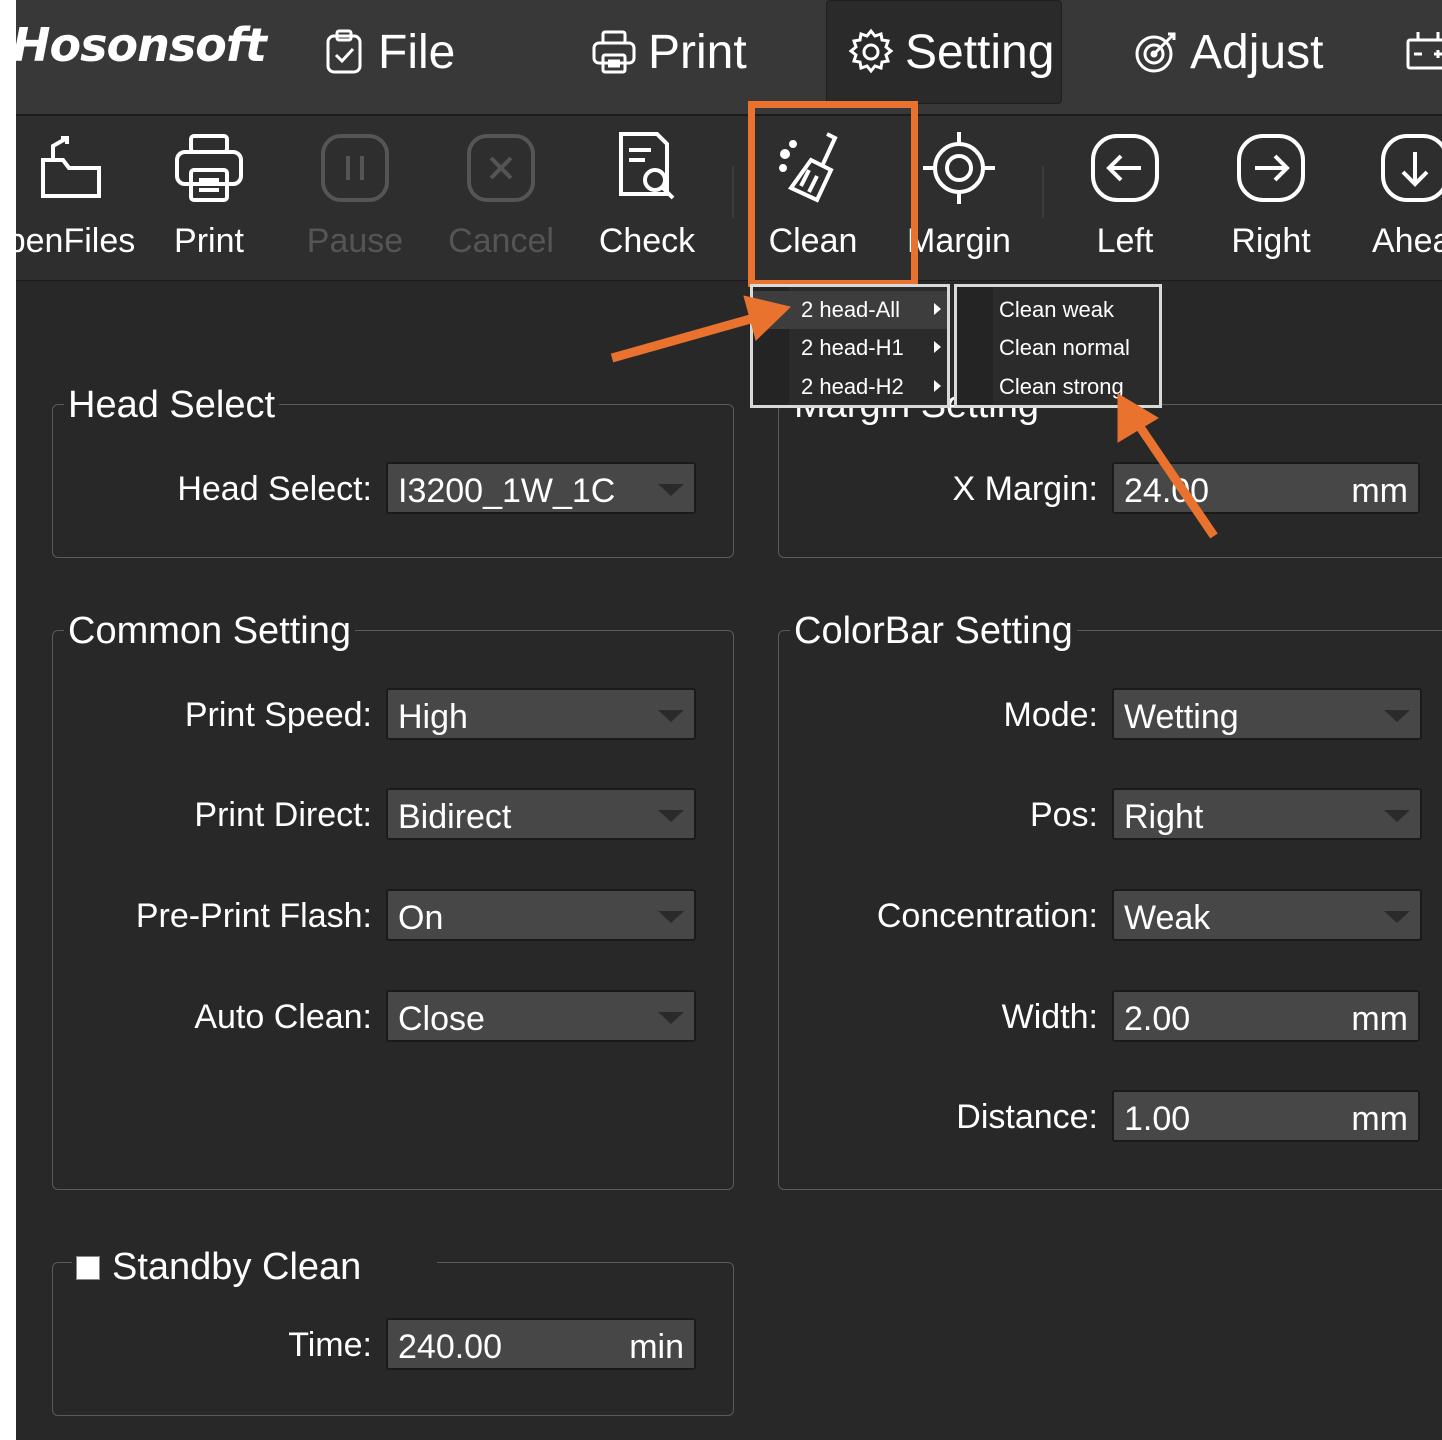 Image resolution: width=1442 pixels, height=1440 pixels. What do you see at coordinates (1379, 1019) in the screenshot?
I see `width-unit: mm` at bounding box center [1379, 1019].